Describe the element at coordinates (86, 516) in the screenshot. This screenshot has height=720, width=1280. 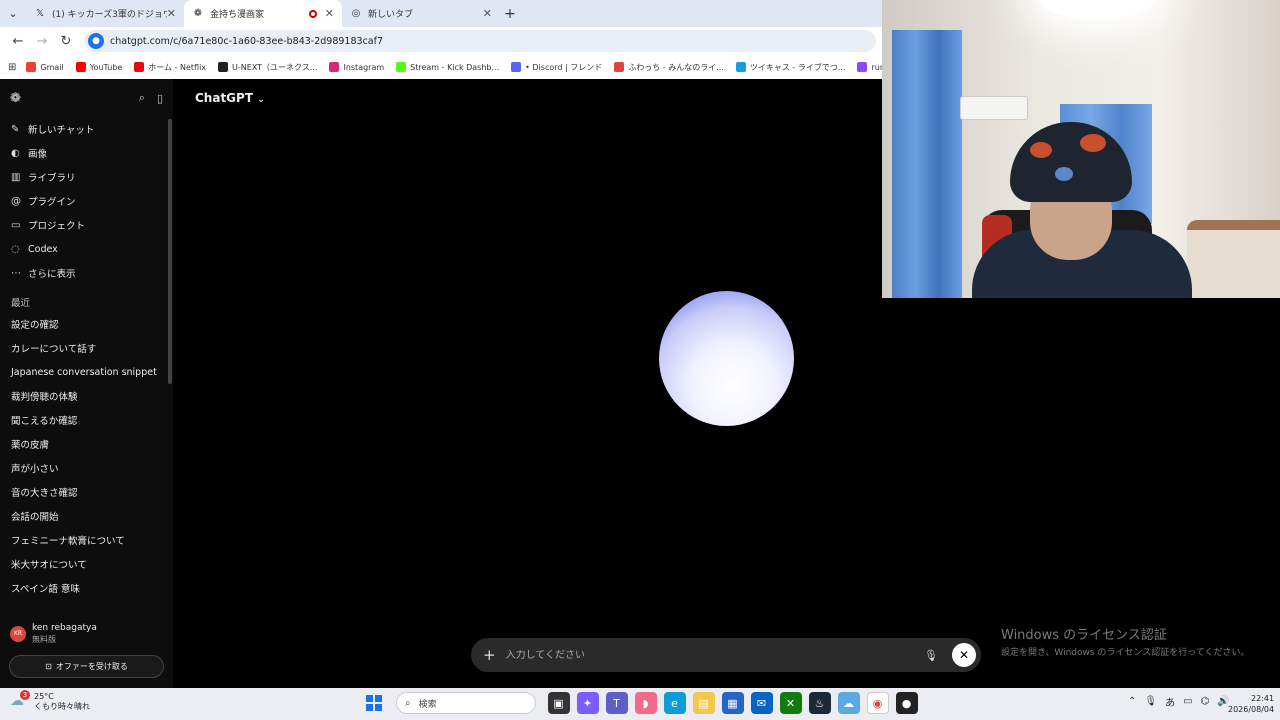
I see `history-item: 会話の開始` at that location.